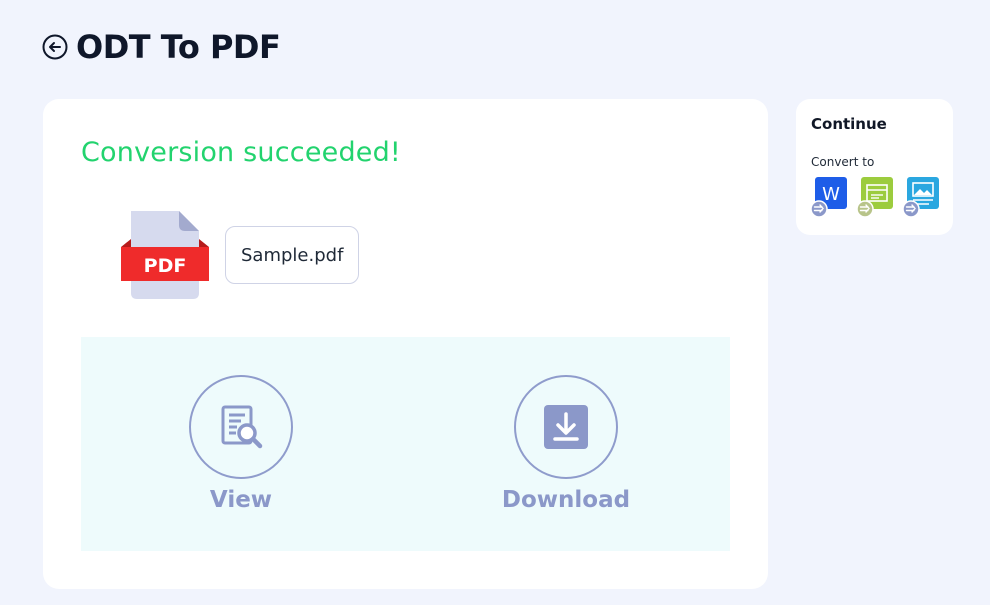  Describe the element at coordinates (292, 255) in the screenshot. I see `file-name: Sample.pdf` at that location.